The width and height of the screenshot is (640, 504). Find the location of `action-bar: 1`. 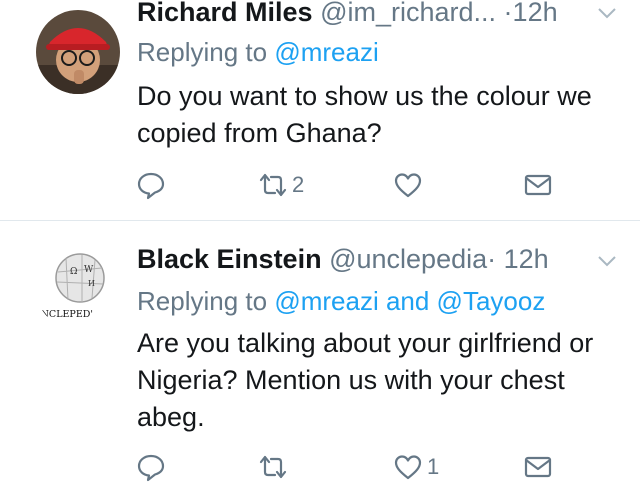

action-bar: 1 is located at coordinates (320, 467).